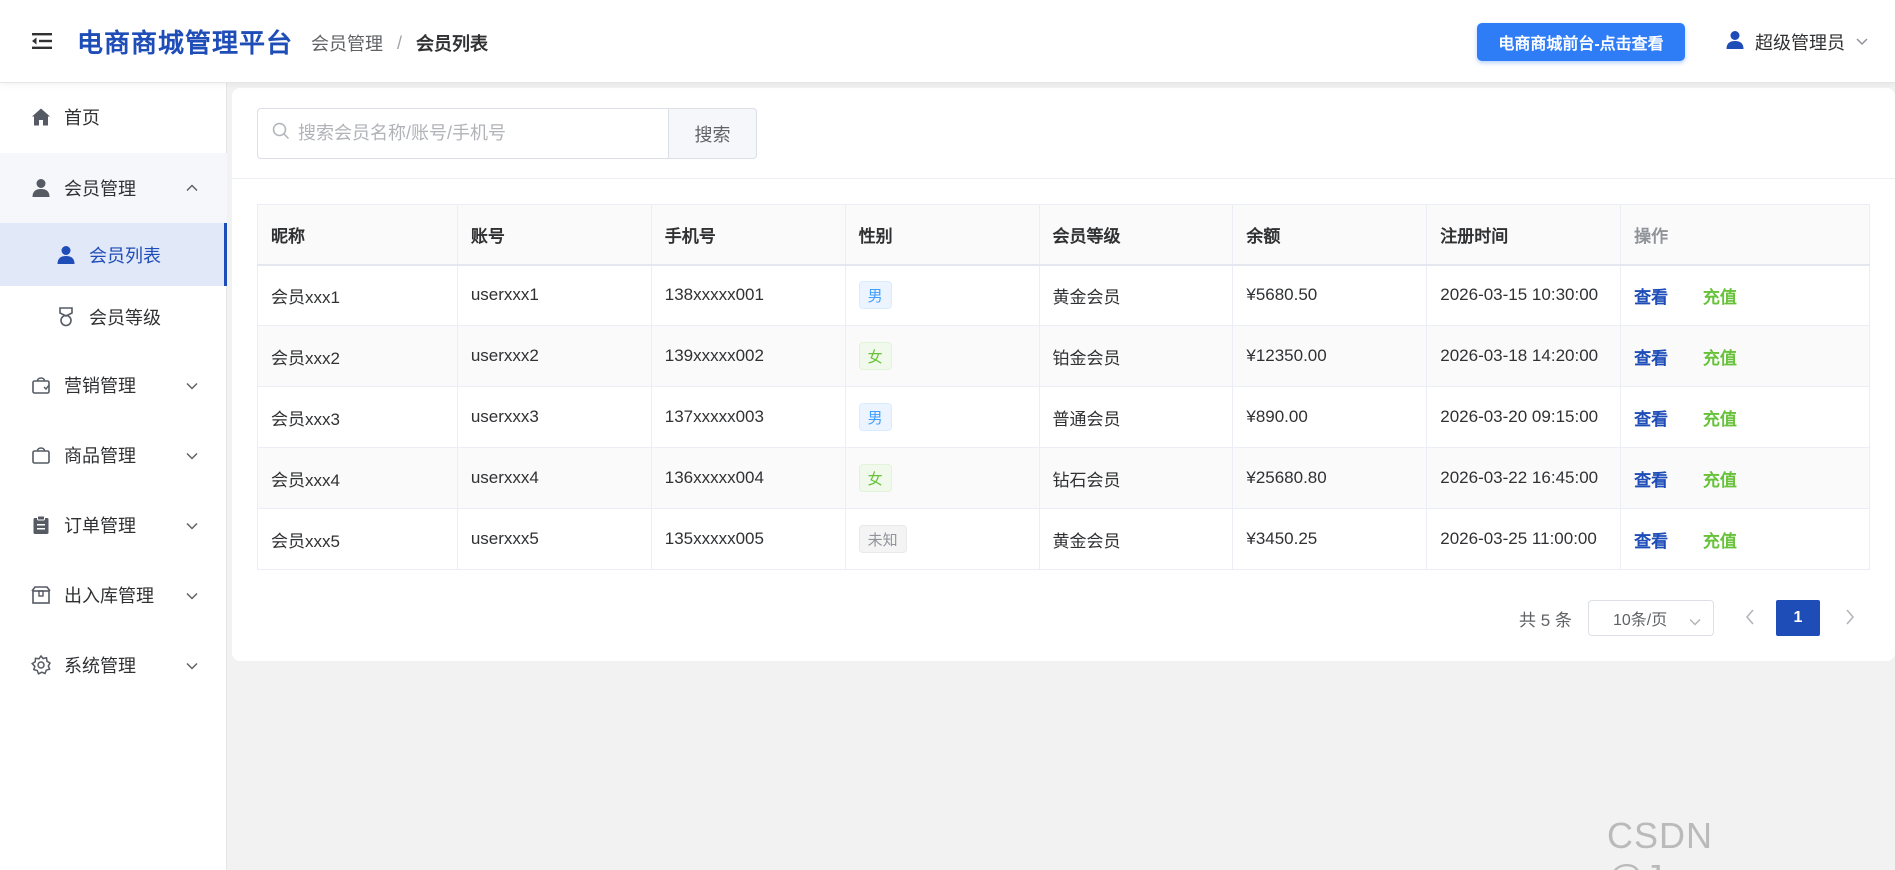 The image size is (1895, 870). I want to click on sidebar-item-member-management: 会员管理, so click(113, 188).